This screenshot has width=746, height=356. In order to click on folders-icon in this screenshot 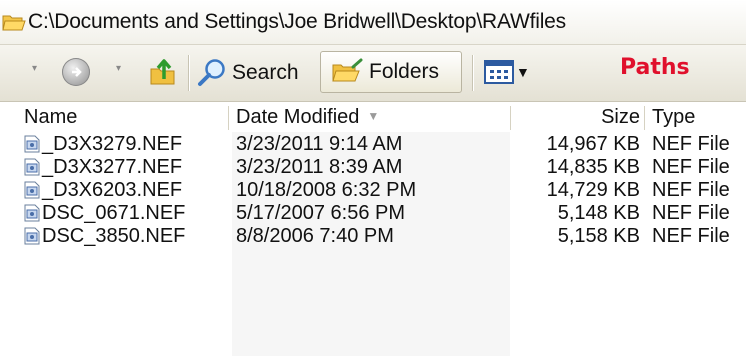, I will do `click(347, 70)`.